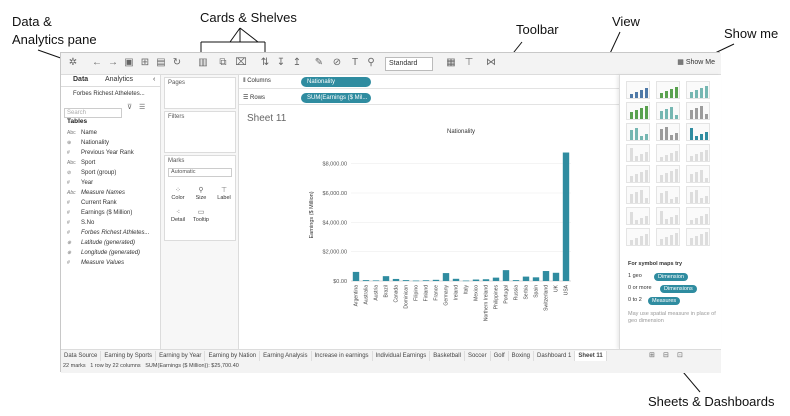 This screenshot has width=790, height=416. Describe the element at coordinates (178, 195) in the screenshot. I see `color-button: ⁘ Color` at that location.